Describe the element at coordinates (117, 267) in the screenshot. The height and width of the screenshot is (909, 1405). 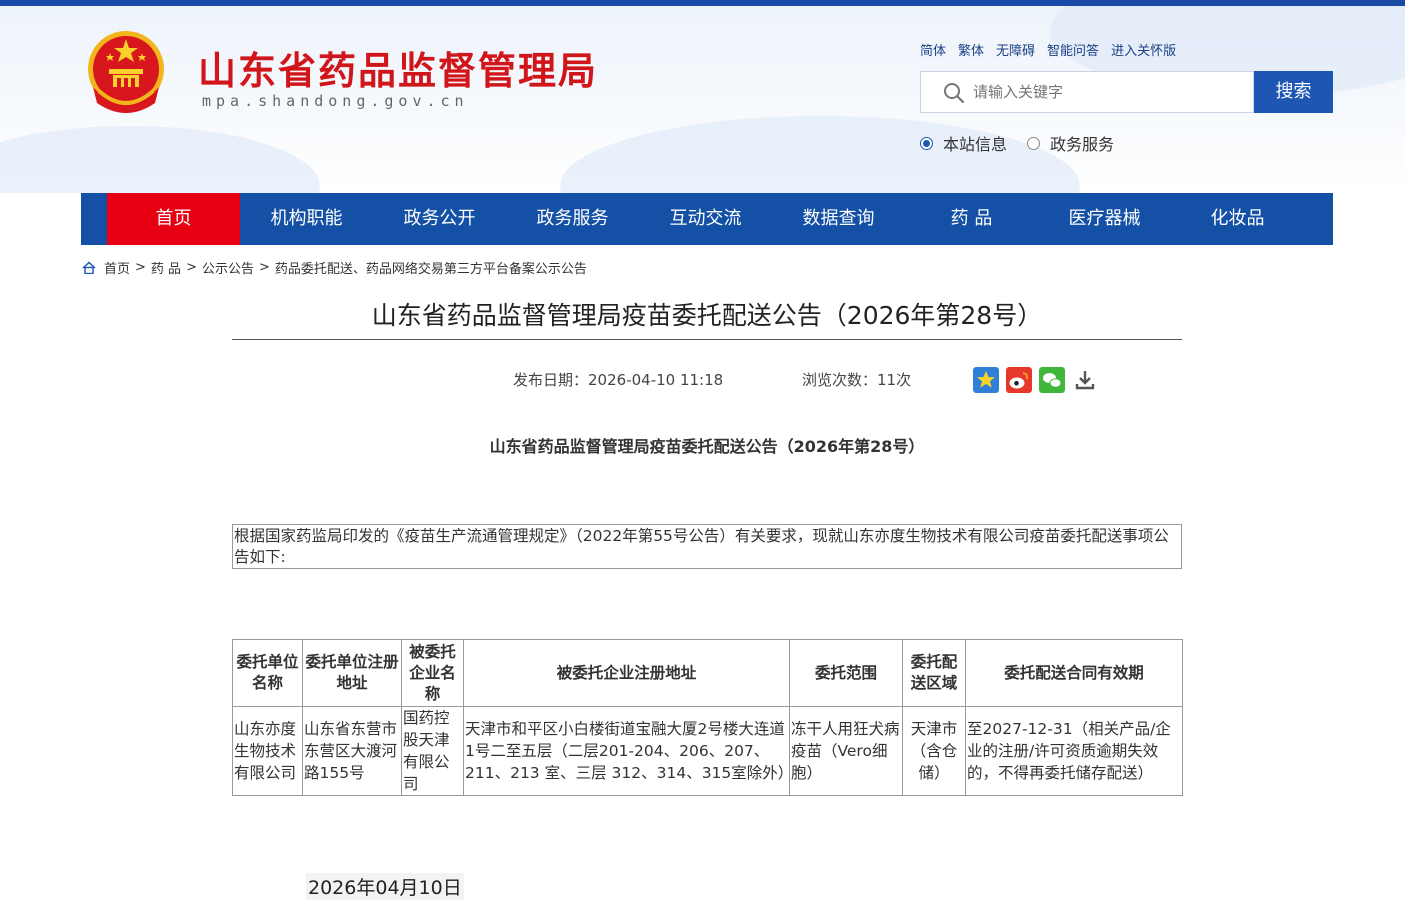
I see `breadcrumb-home: 首页` at that location.